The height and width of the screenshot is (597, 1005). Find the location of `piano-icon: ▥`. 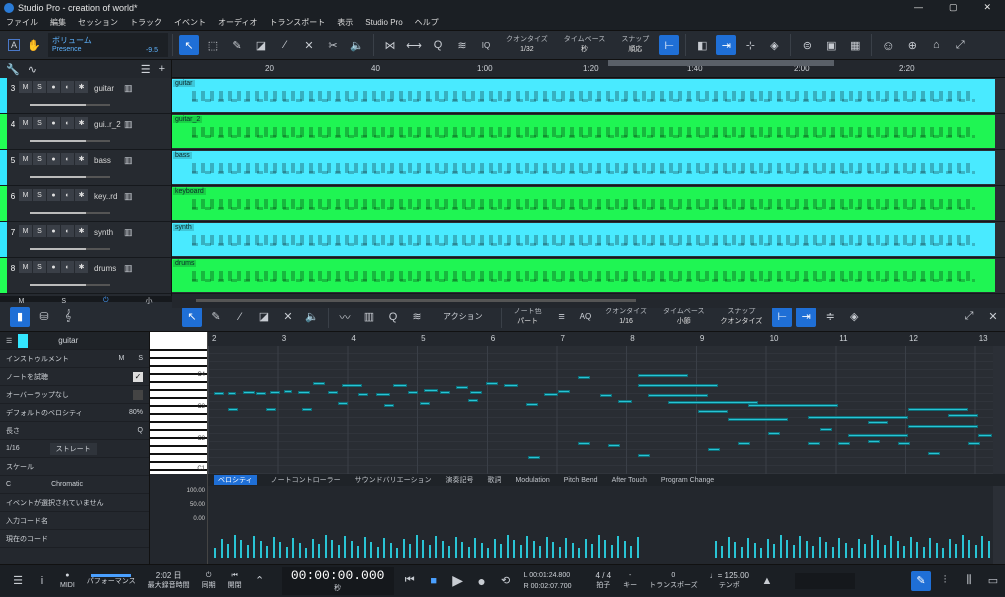

piano-icon: ▥ is located at coordinates (369, 317).